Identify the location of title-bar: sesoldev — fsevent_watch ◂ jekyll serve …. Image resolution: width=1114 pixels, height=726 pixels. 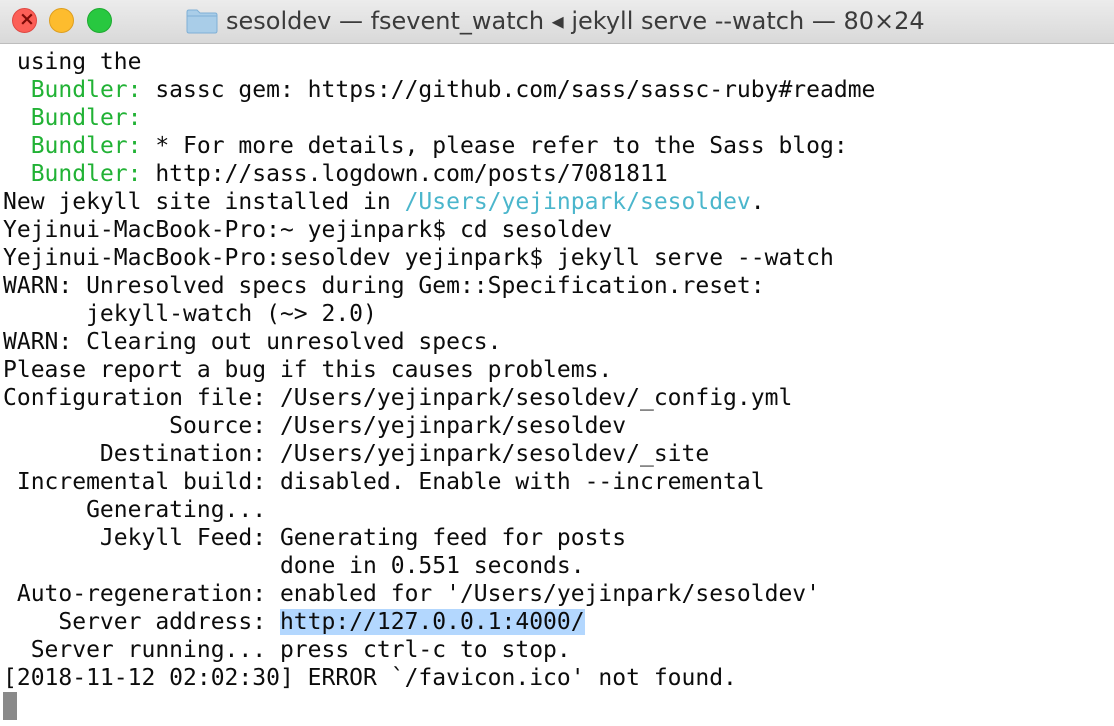
(557, 22).